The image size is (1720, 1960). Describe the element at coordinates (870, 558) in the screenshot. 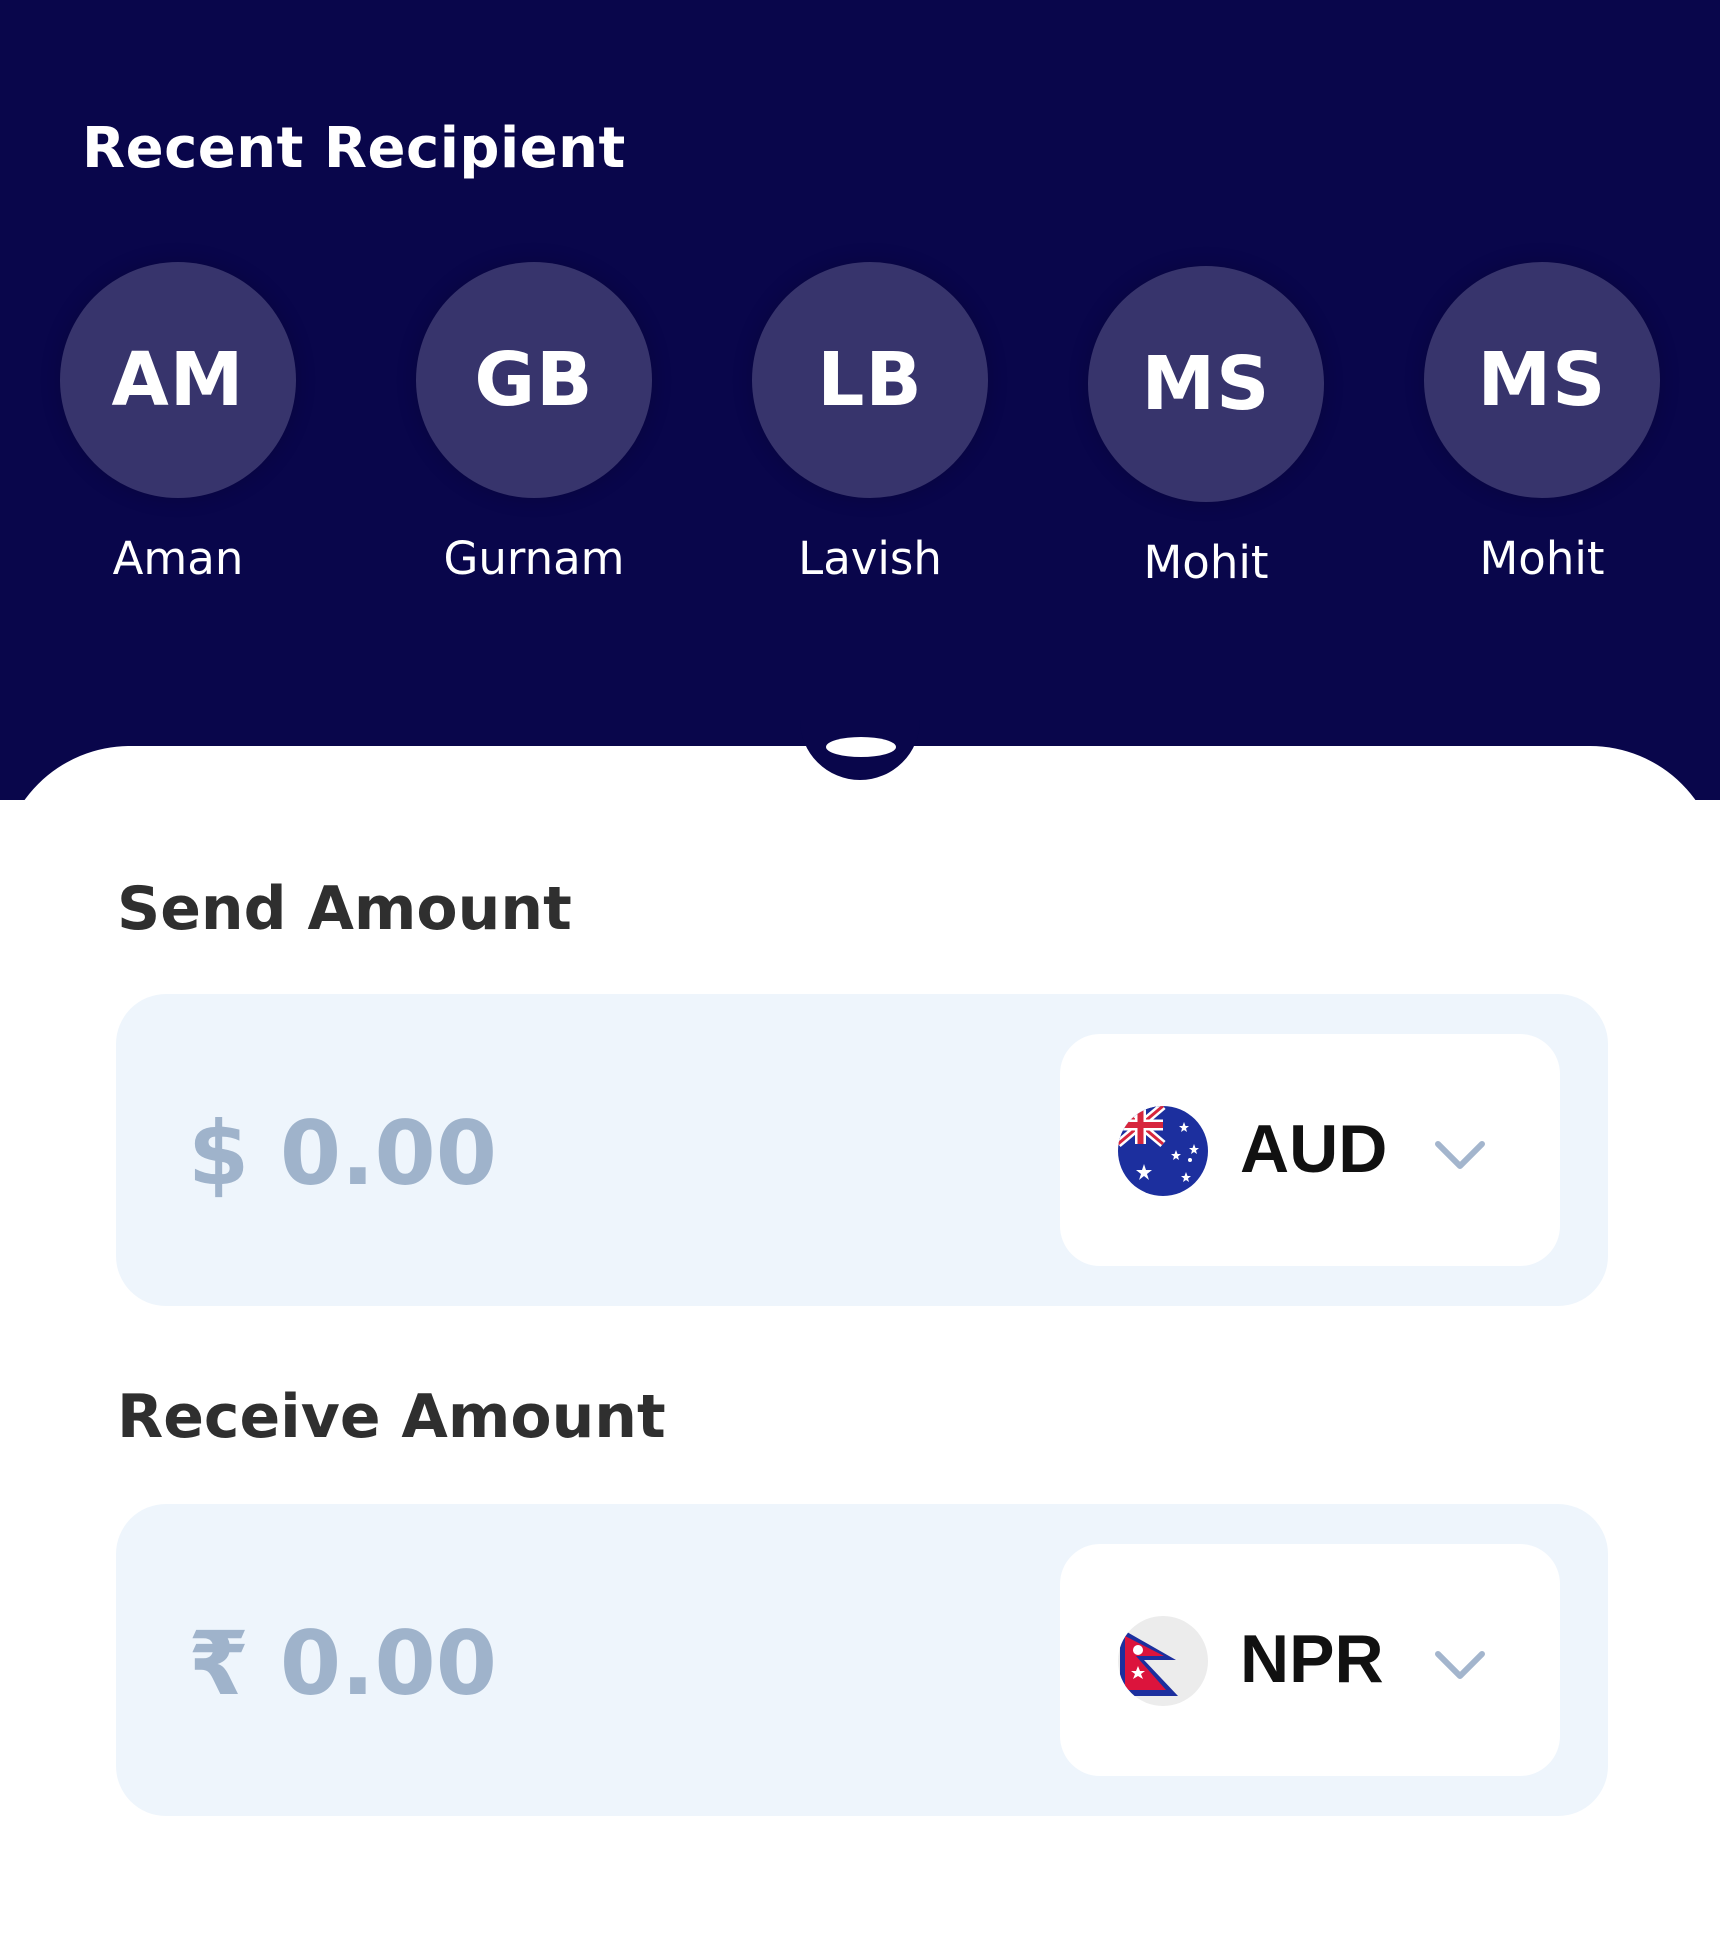

I see `recipient-name: Lavish` at that location.